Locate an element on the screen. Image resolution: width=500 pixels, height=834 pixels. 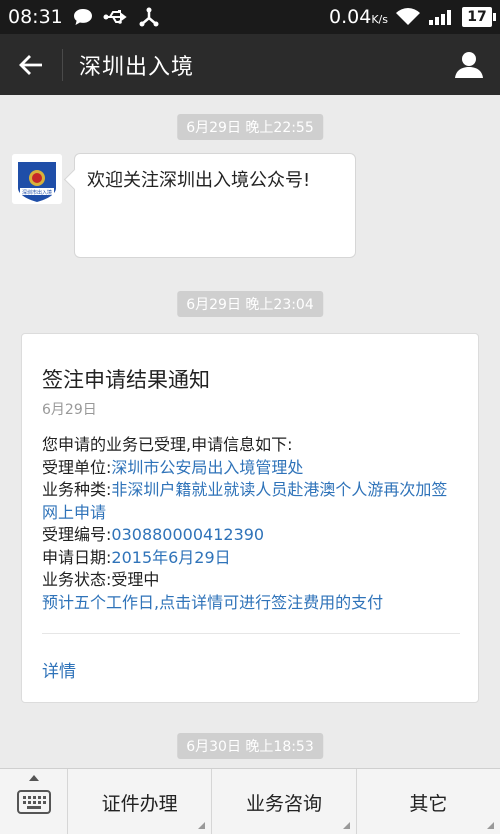
field-label: 业务种类: is located at coordinates (77, 489).